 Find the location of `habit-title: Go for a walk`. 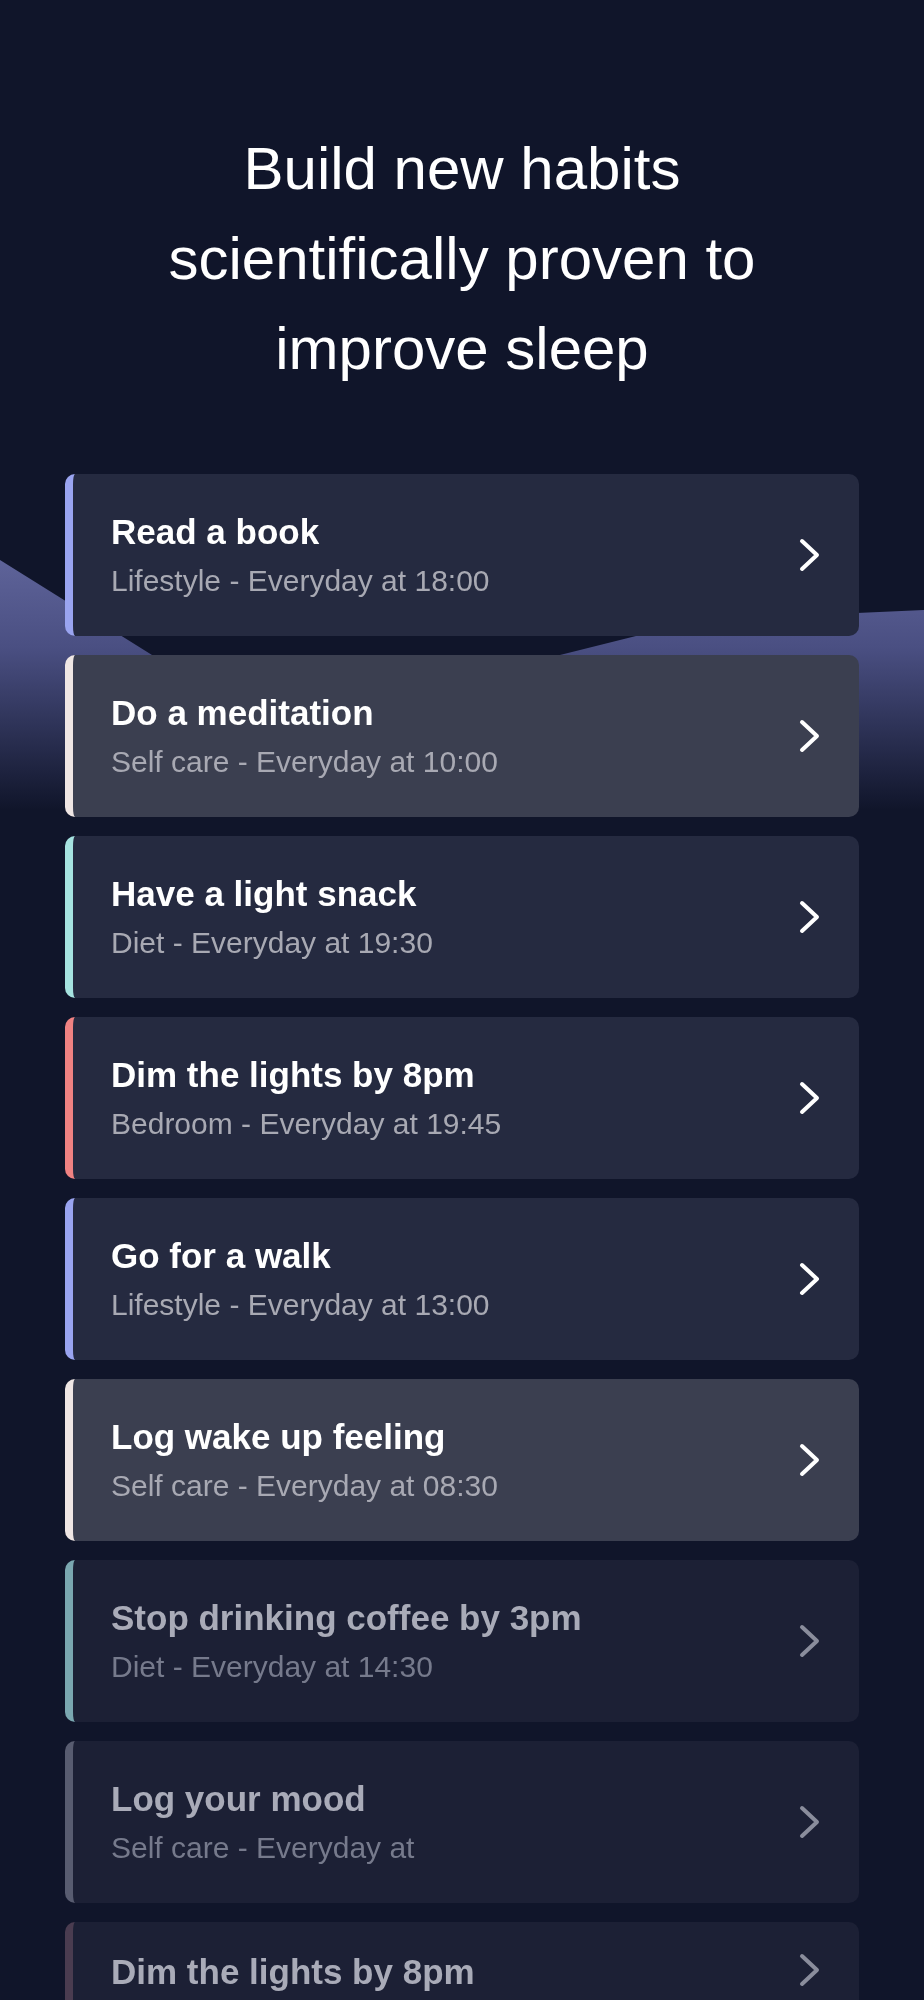

habit-title: Go for a walk is located at coordinates (221, 1256).